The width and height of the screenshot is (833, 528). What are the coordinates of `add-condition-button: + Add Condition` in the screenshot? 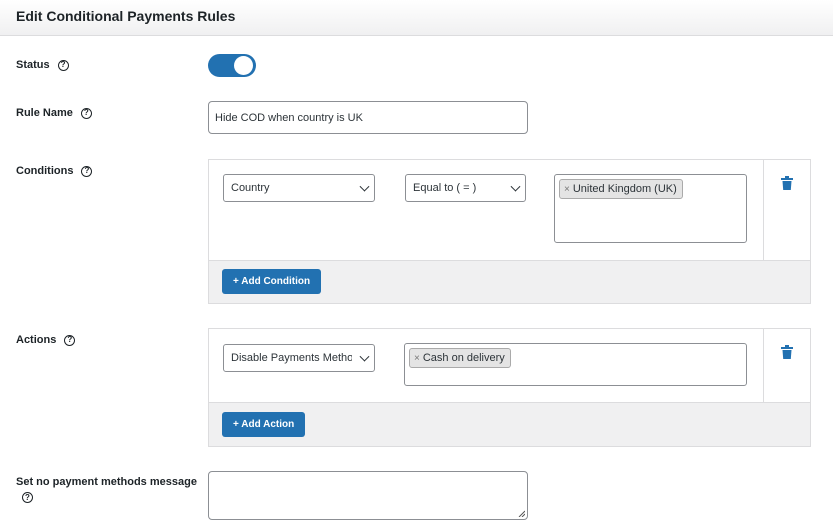 It's located at (272, 281).